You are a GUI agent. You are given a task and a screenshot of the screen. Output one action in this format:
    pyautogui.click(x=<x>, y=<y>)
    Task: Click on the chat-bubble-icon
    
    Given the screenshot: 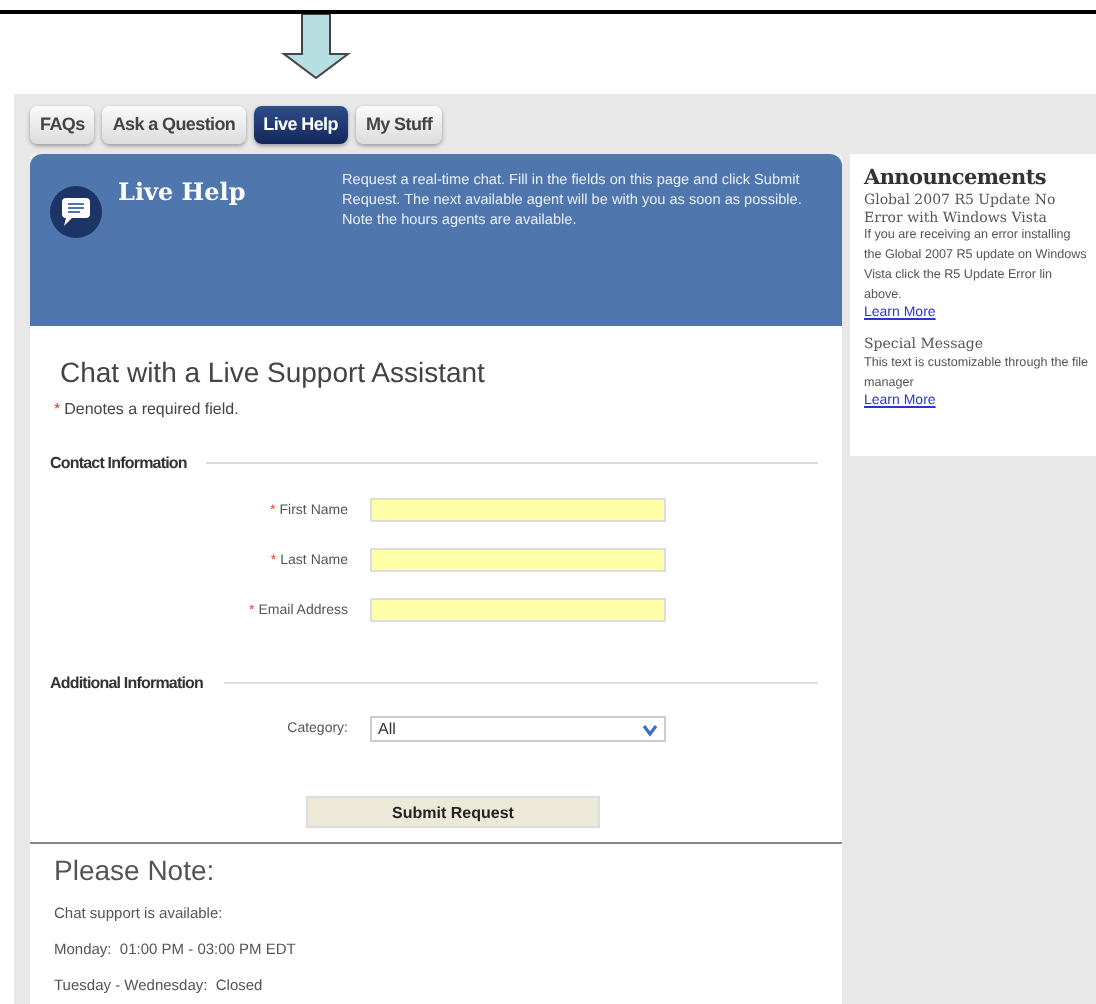 What is the action you would take?
    pyautogui.click(x=76, y=212)
    